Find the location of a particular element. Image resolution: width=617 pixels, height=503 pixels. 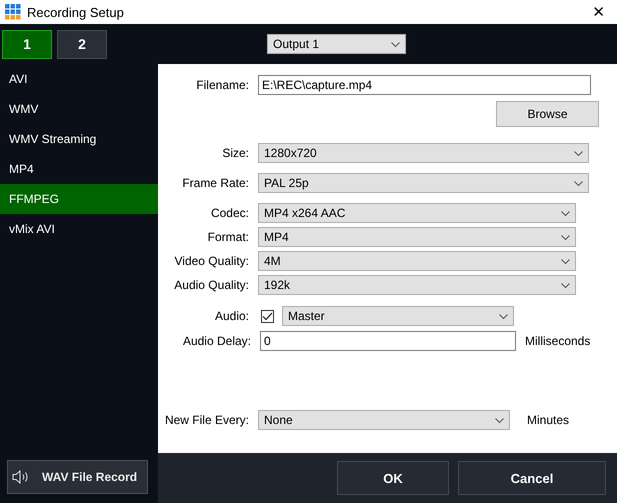

field-label: Filename: is located at coordinates (222, 85).